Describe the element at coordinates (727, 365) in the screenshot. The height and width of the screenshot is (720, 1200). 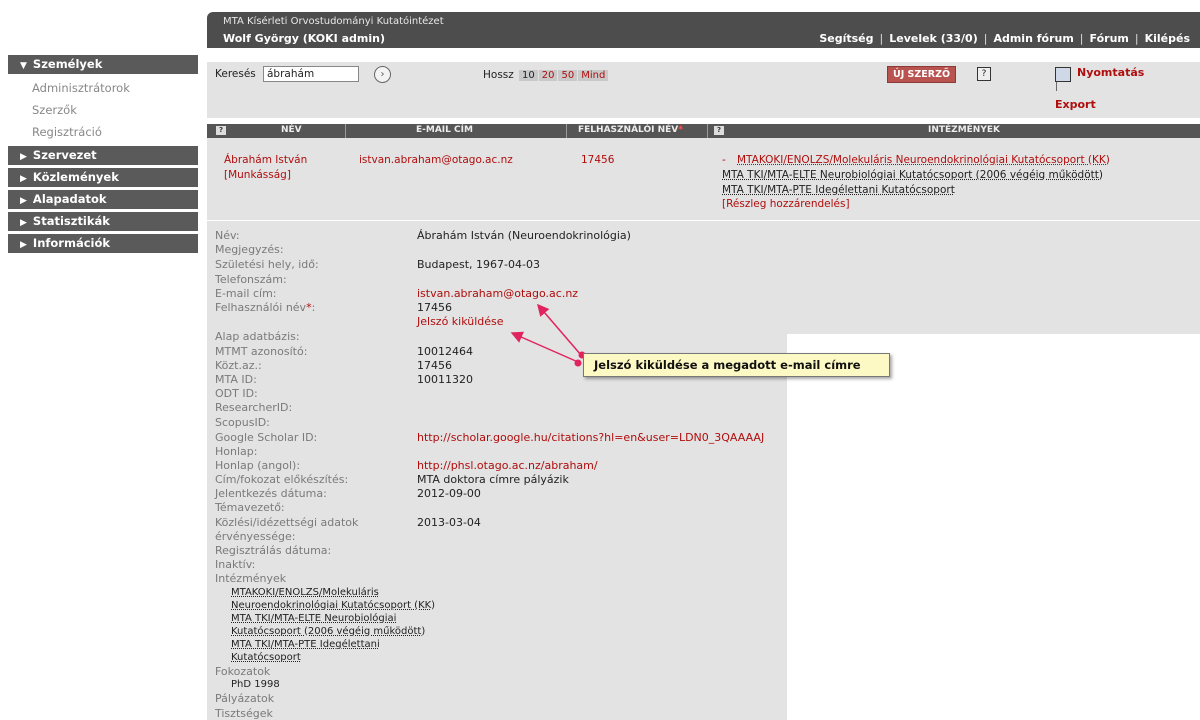
I see `callout-text: Jelszó kiküldése a megadott e-mail címre` at that location.